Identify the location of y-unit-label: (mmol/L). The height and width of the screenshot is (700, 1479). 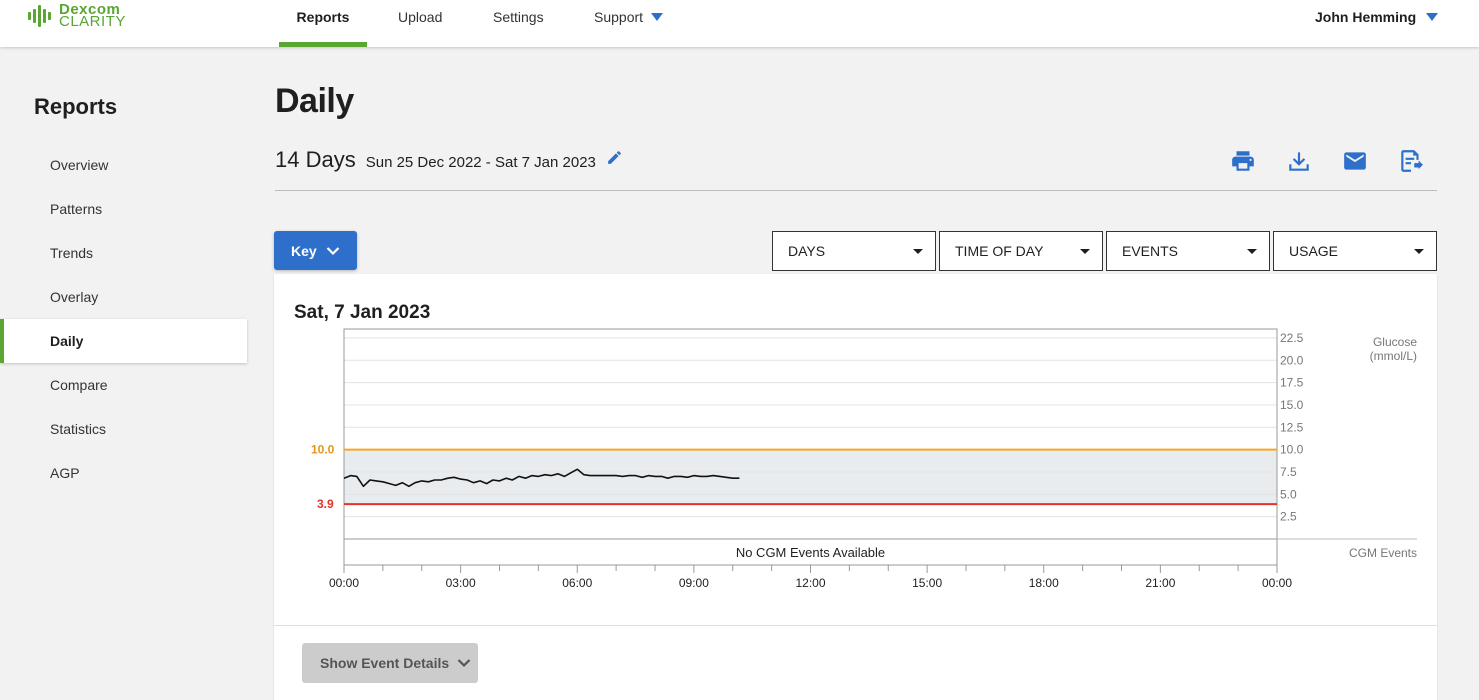
(1393, 356).